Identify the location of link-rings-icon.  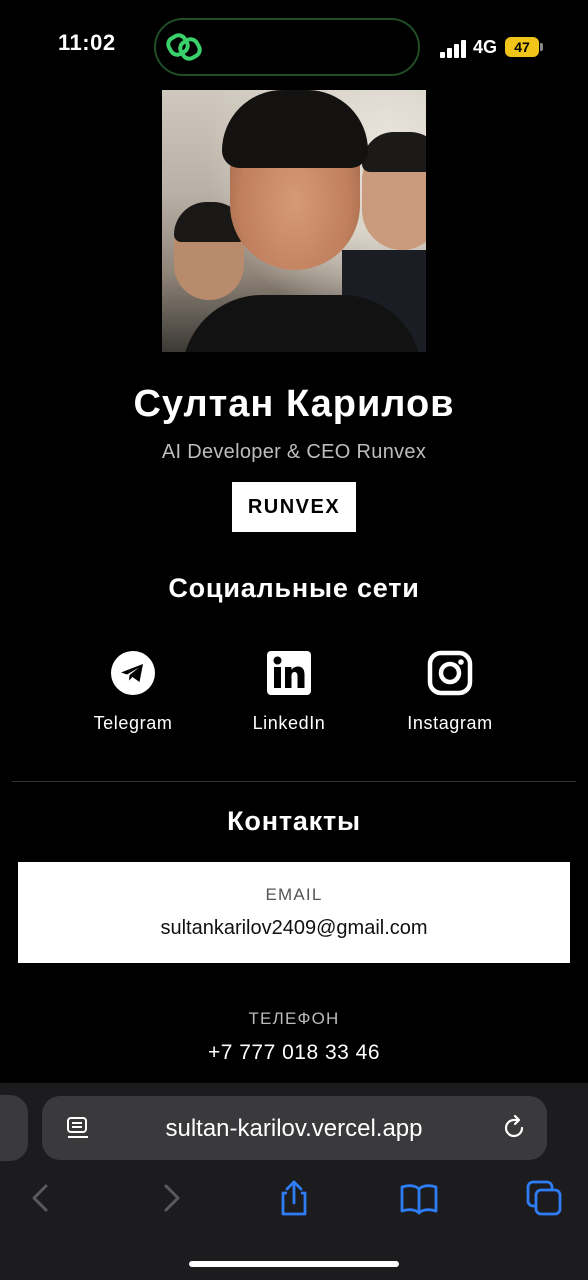
(184, 47).